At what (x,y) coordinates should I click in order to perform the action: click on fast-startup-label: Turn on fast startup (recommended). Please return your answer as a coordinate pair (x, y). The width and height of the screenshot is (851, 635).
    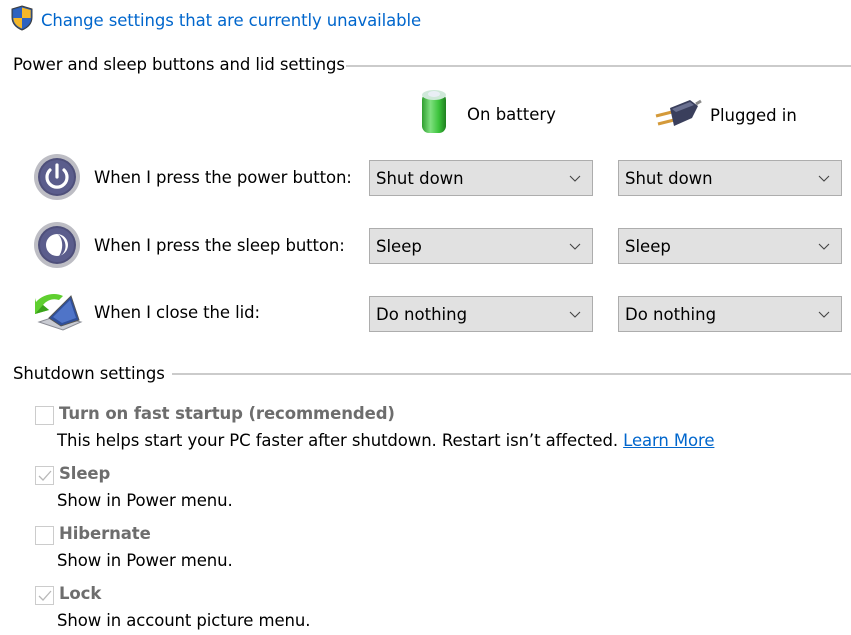
    Looking at the image, I should click on (227, 413).